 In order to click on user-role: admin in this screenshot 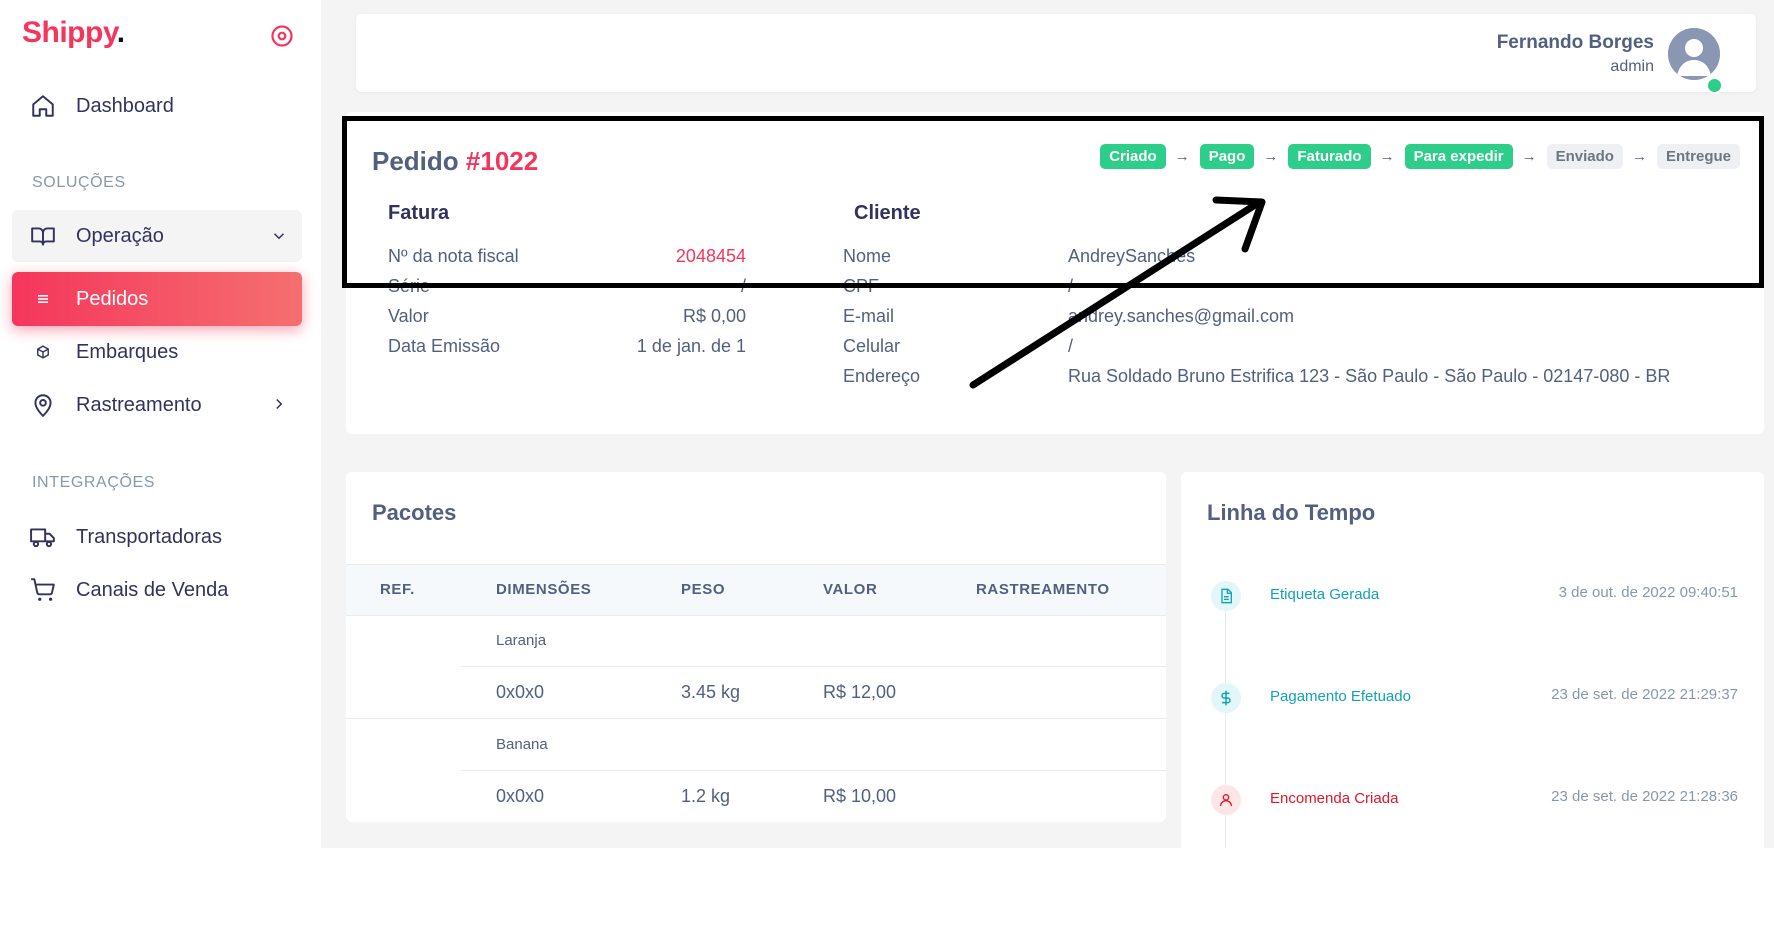, I will do `click(1632, 66)`.